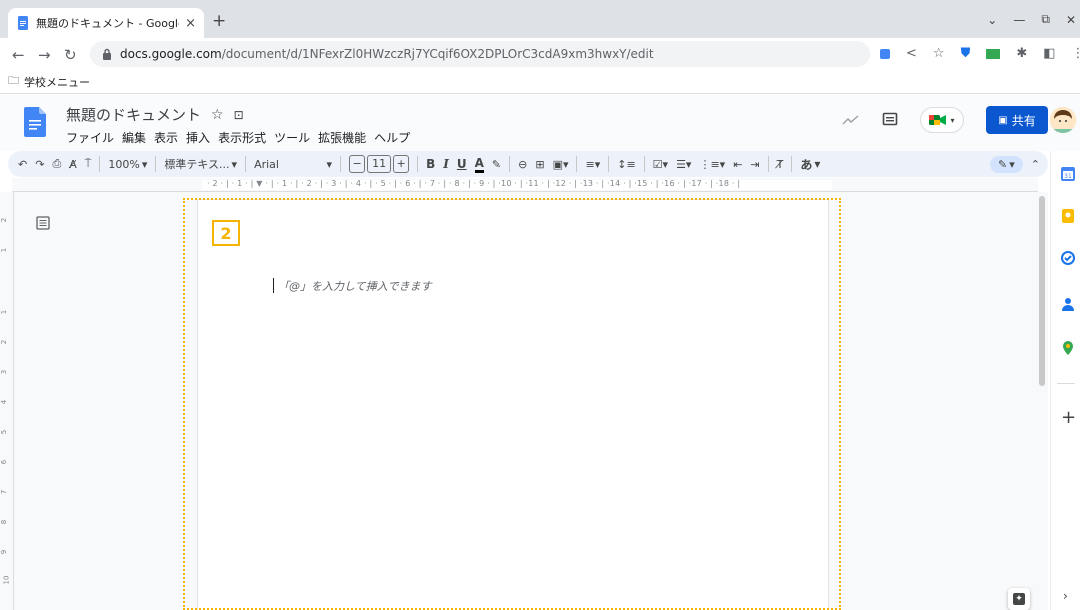  Describe the element at coordinates (107, 54) in the screenshot. I see `lock-icon` at that location.